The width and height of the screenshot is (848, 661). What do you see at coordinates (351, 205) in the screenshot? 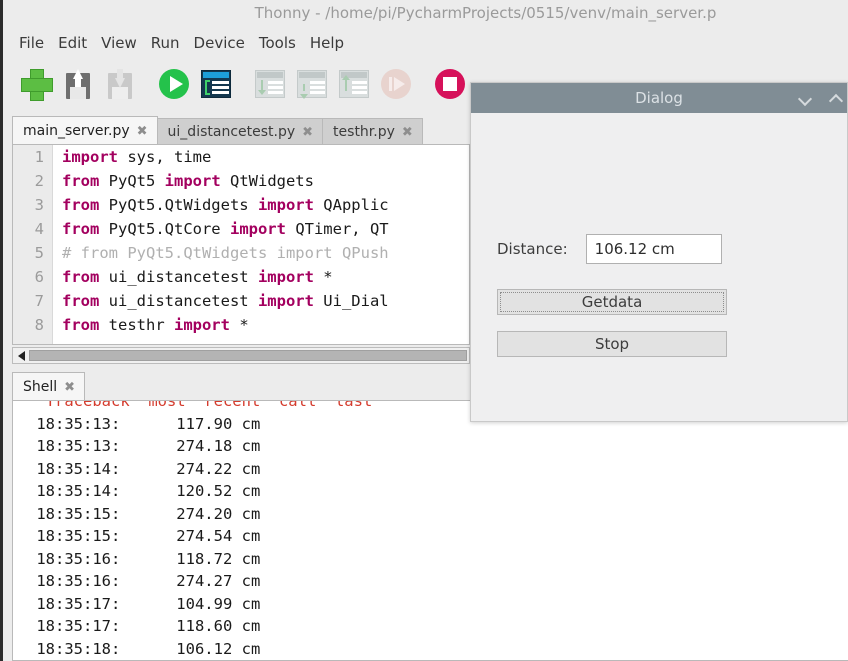
I see `code-text: QApplic` at bounding box center [351, 205].